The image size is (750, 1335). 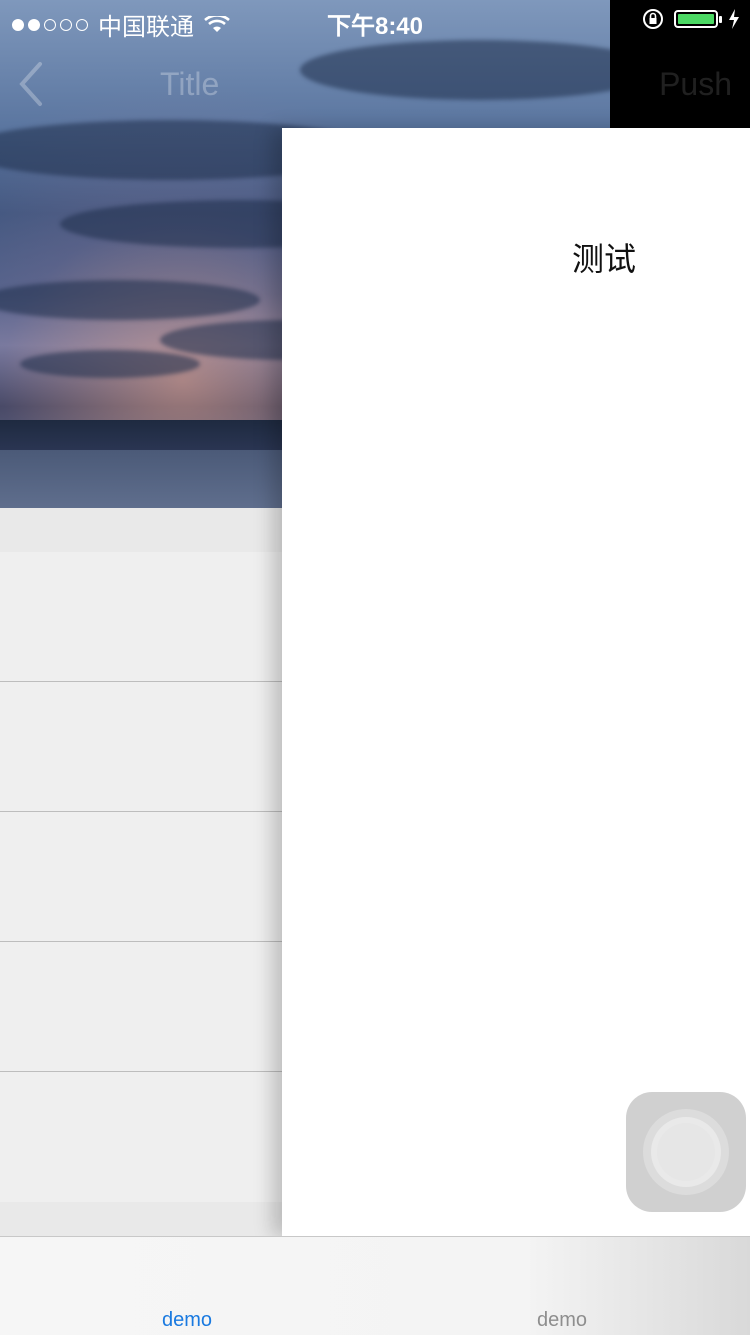 I want to click on status-bar: 中国联通 下午8:40, so click(x=375, y=20).